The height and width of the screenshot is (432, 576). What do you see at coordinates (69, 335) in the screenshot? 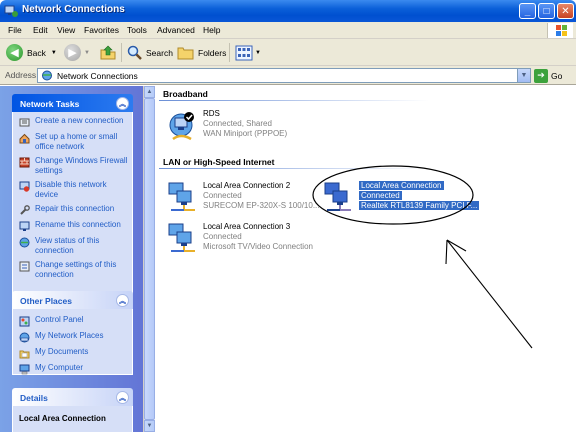
I see `place-label: My Network Places` at bounding box center [69, 335].